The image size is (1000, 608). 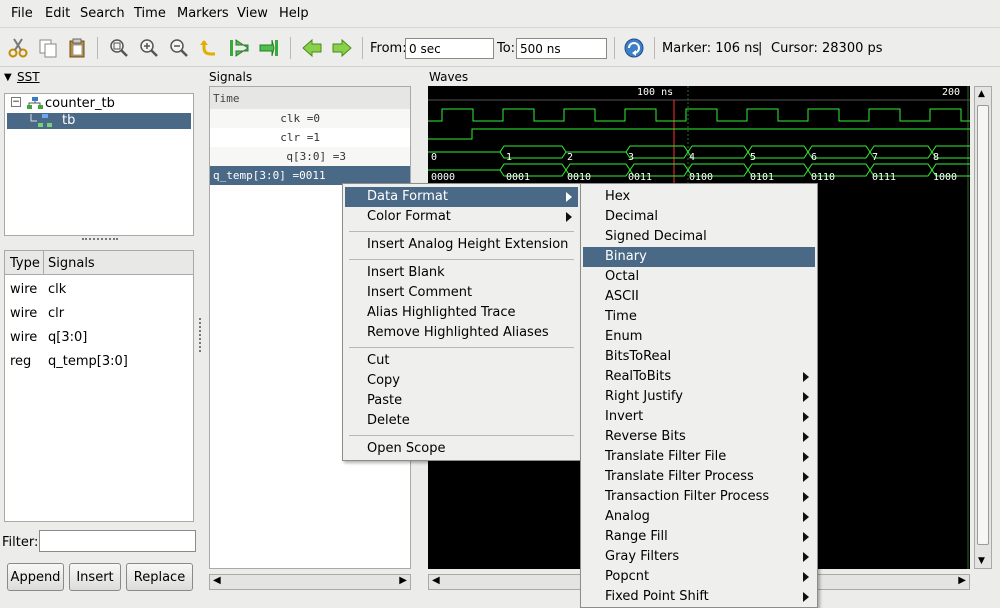 What do you see at coordinates (95, 577) in the screenshot?
I see `insert-button: Insert` at bounding box center [95, 577].